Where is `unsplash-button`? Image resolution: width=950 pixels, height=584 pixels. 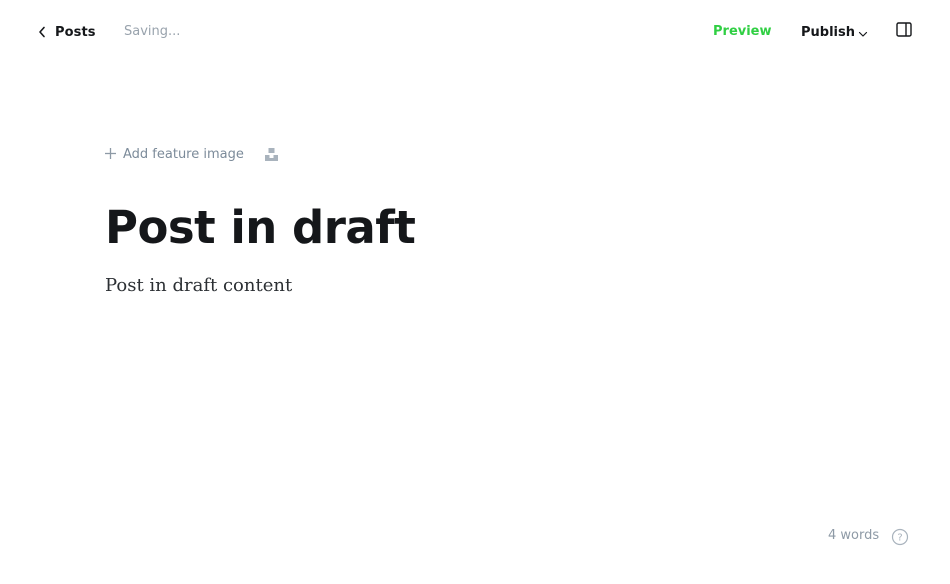
unsplash-button is located at coordinates (271, 154).